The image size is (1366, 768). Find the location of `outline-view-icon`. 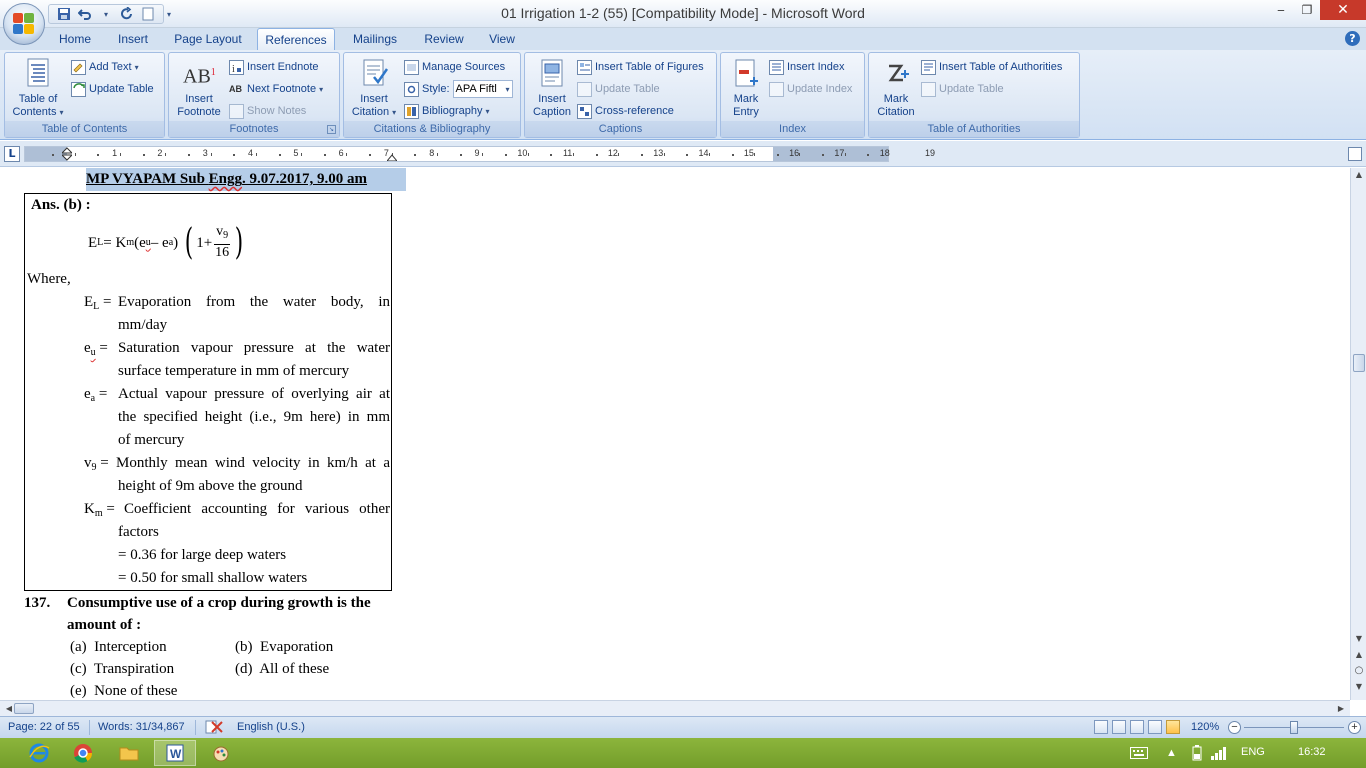

outline-view-icon is located at coordinates (1155, 727).